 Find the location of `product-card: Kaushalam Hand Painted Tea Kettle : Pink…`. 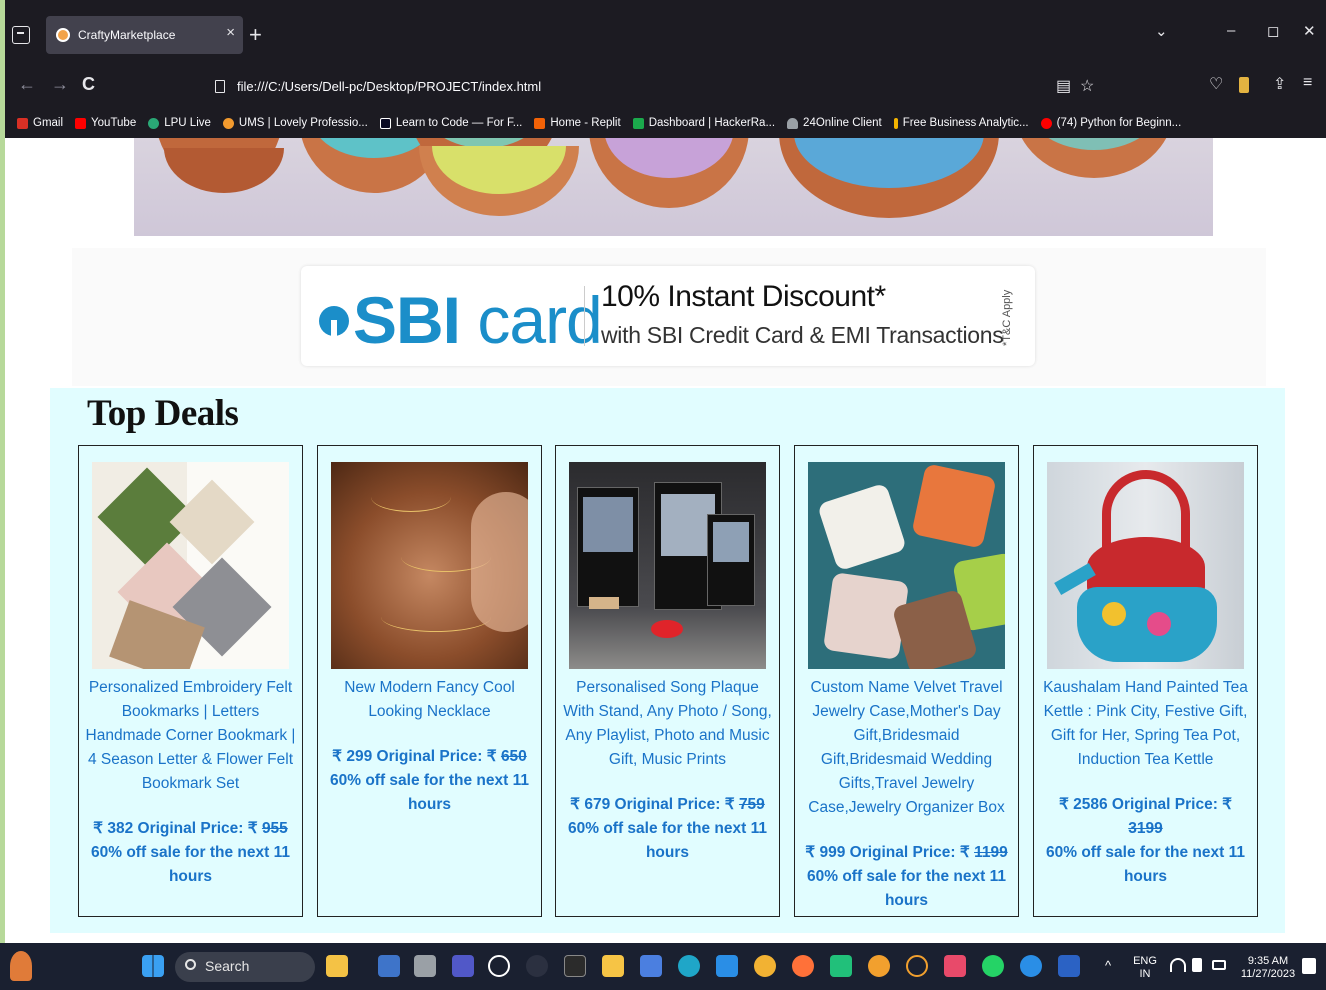

product-card: Kaushalam Hand Painted Tea Kettle : Pink… is located at coordinates (1145, 681).